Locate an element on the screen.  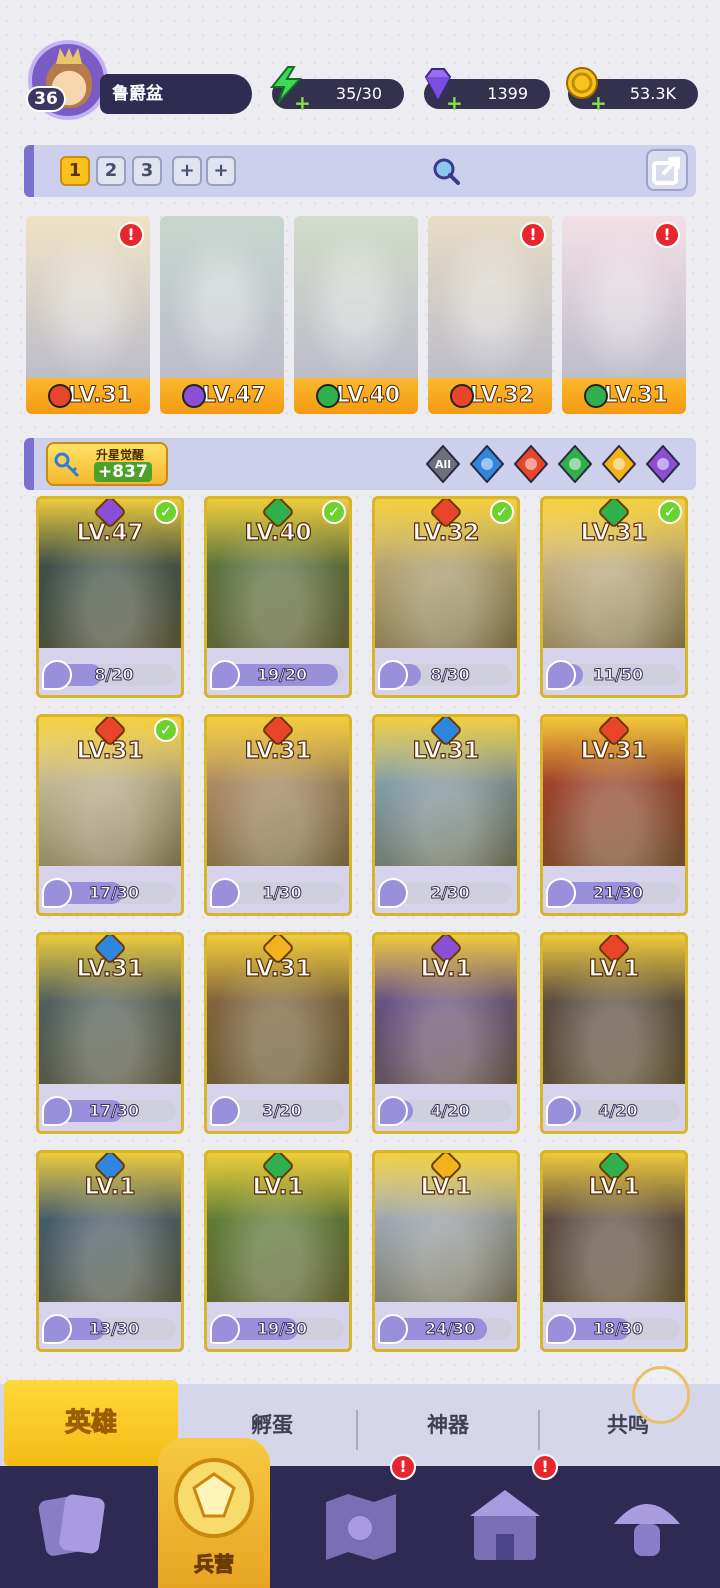
filter-fire is located at coordinates (531, 464).